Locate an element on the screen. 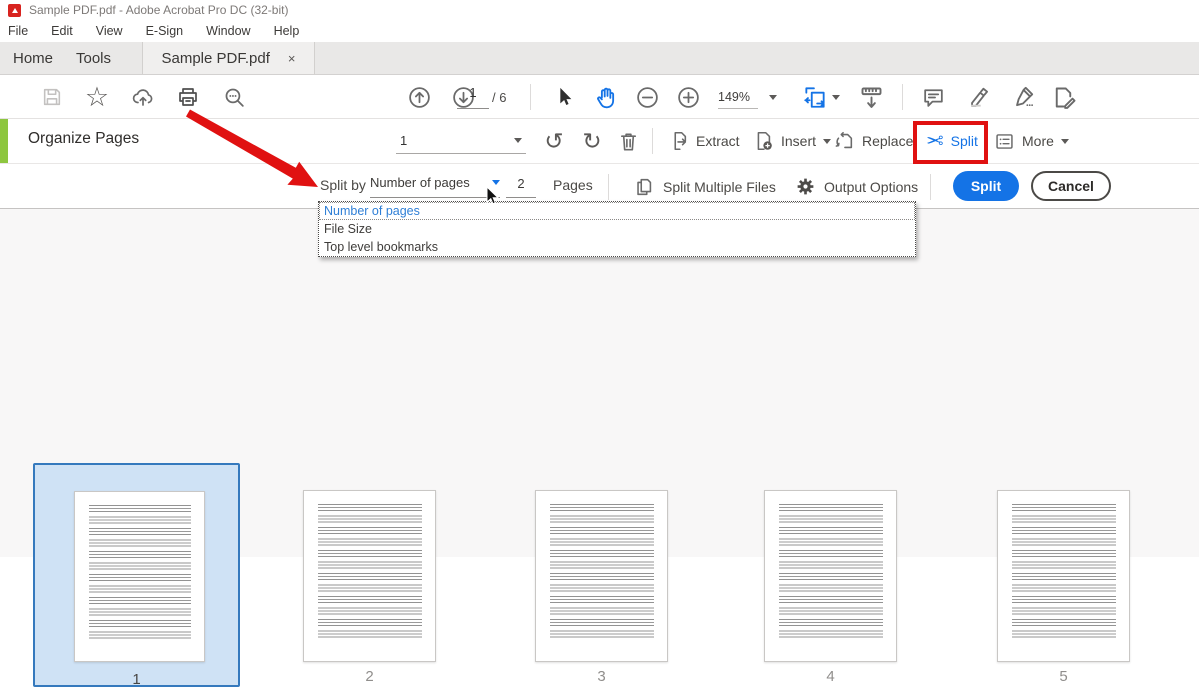 The height and width of the screenshot is (688, 1199). search-icon is located at coordinates (234, 97).